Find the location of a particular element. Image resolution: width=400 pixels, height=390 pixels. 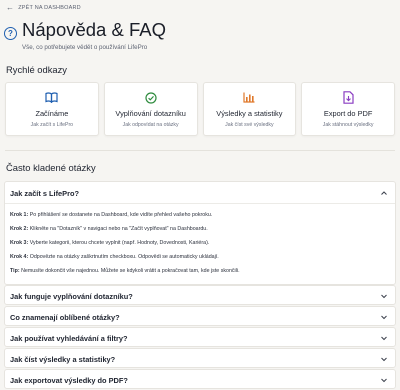

back-to-dashboard-link: ← ZPĚT NA DASHBOARD is located at coordinates (43, 8).